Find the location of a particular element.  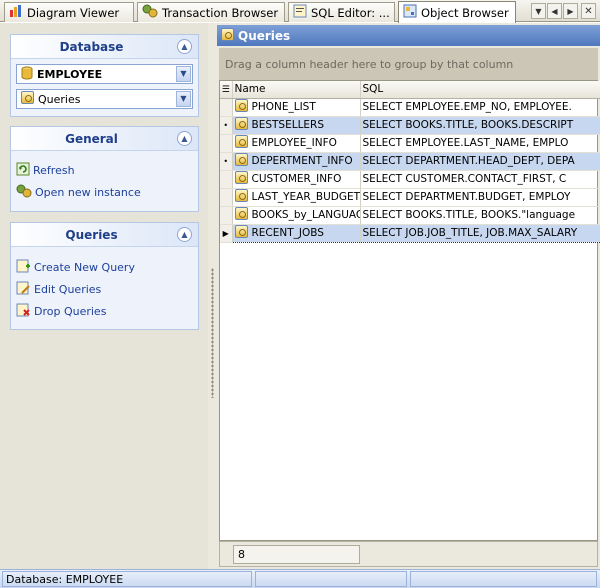

sql-cell: SELECT JOB.JOB_TITLE, JOB.MAX_SALARY is located at coordinates (480, 233).